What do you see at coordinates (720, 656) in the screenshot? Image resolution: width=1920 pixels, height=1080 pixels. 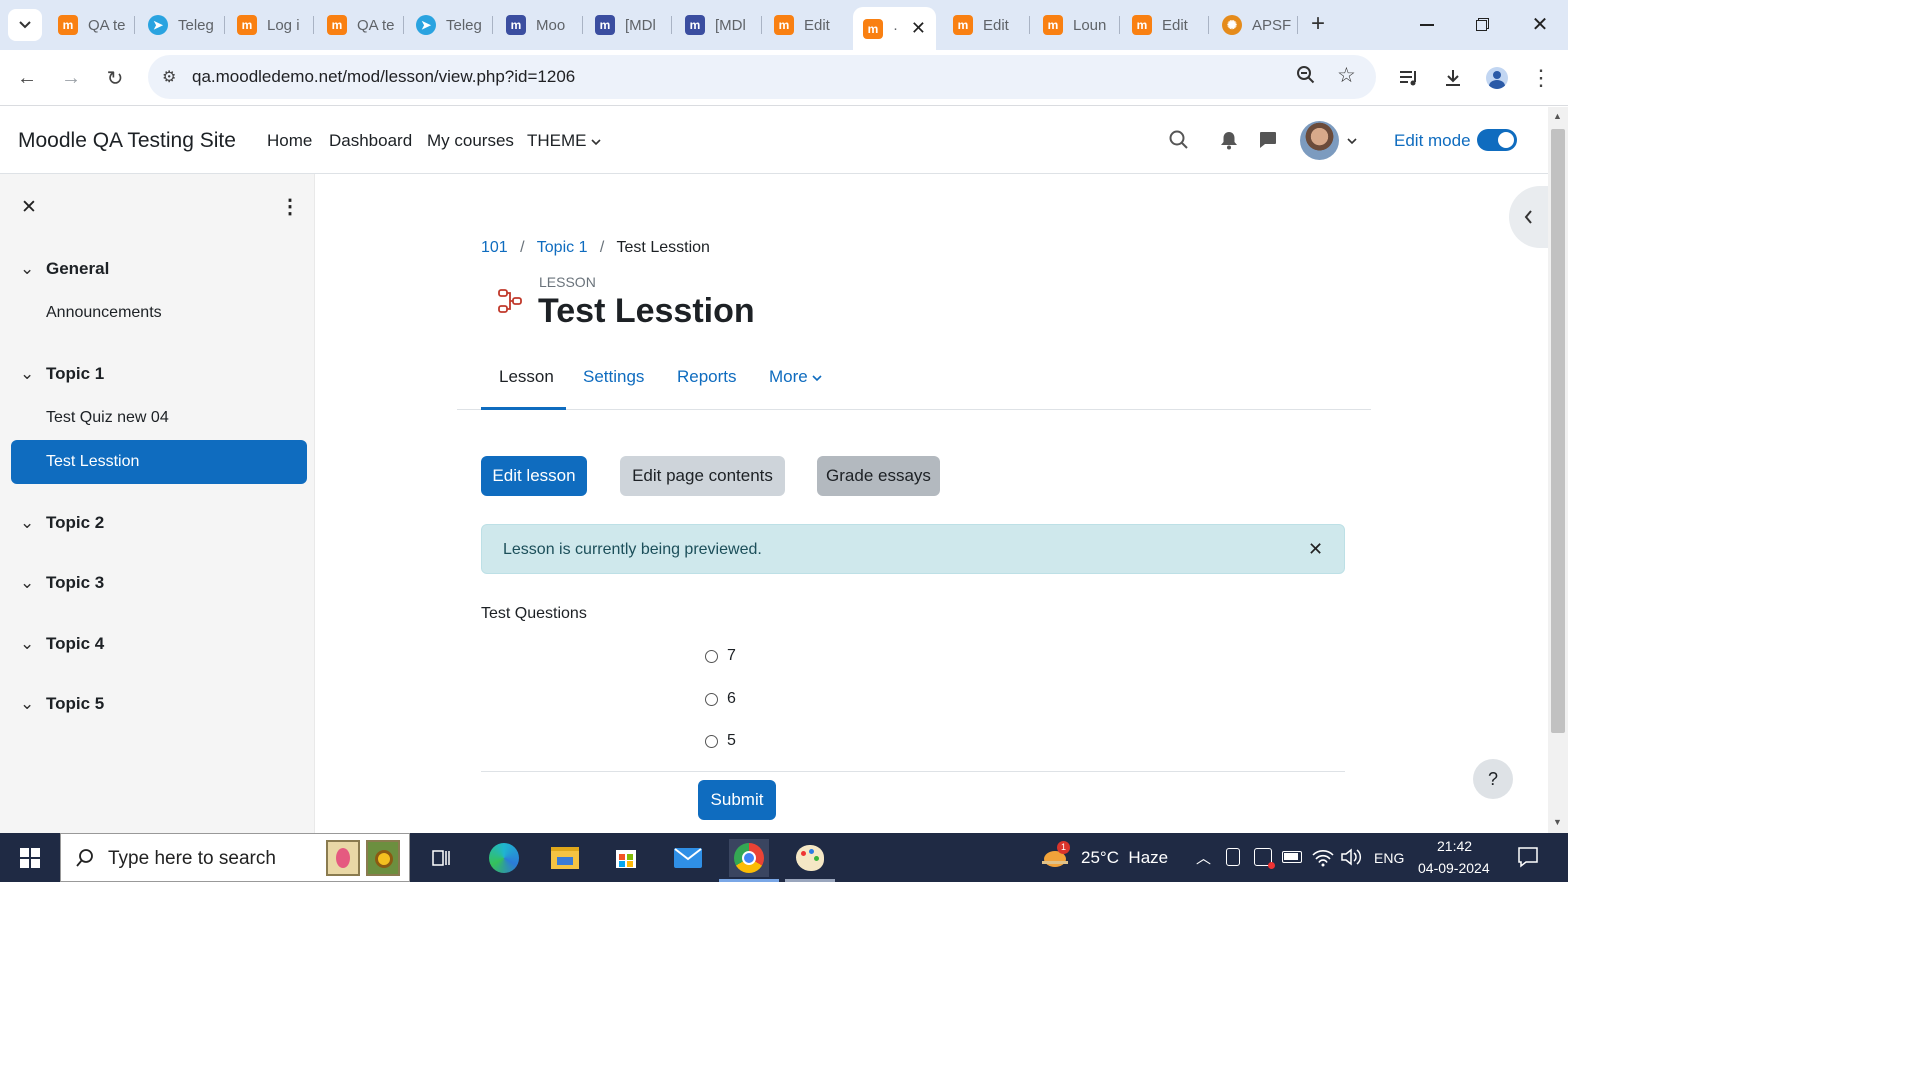 I see `answer-option-1: 7` at bounding box center [720, 656].